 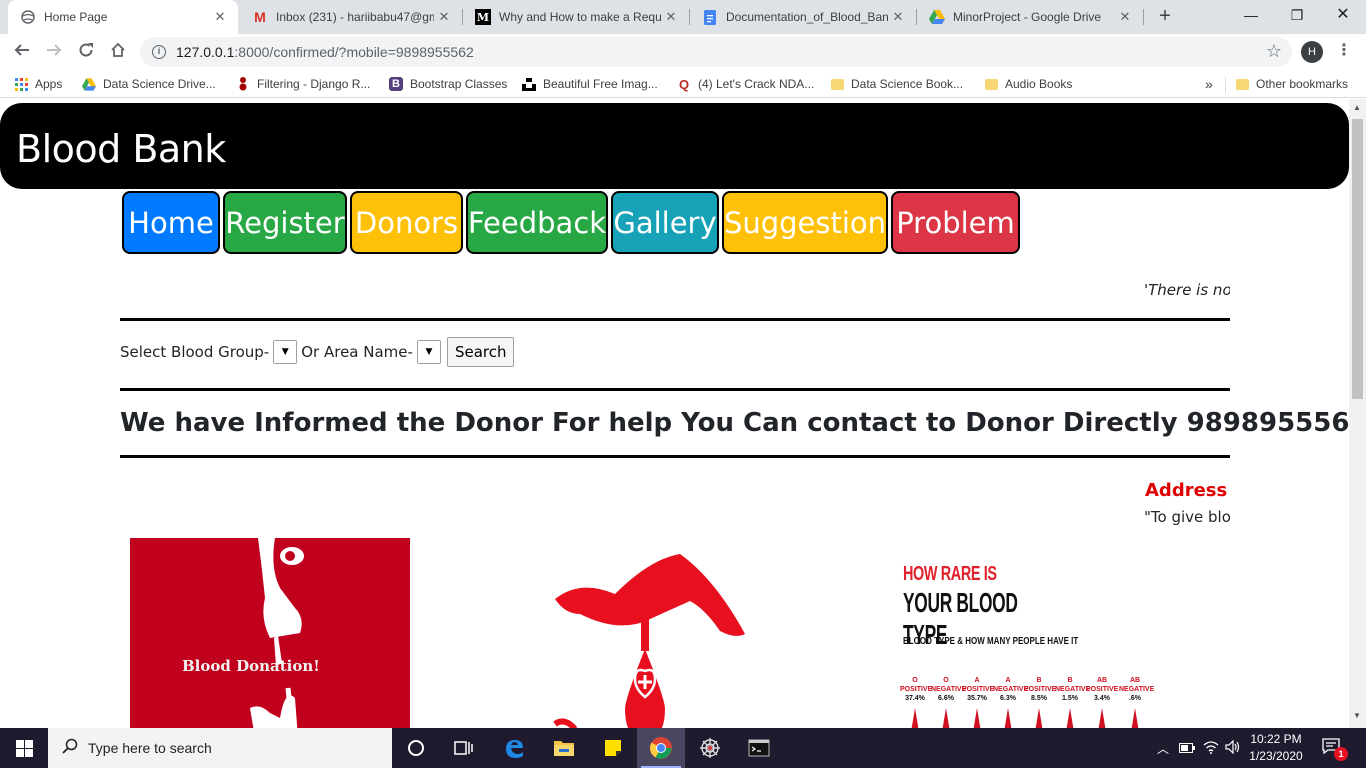 I want to click on more-bookmarks-button: », so click(x=1209, y=84).